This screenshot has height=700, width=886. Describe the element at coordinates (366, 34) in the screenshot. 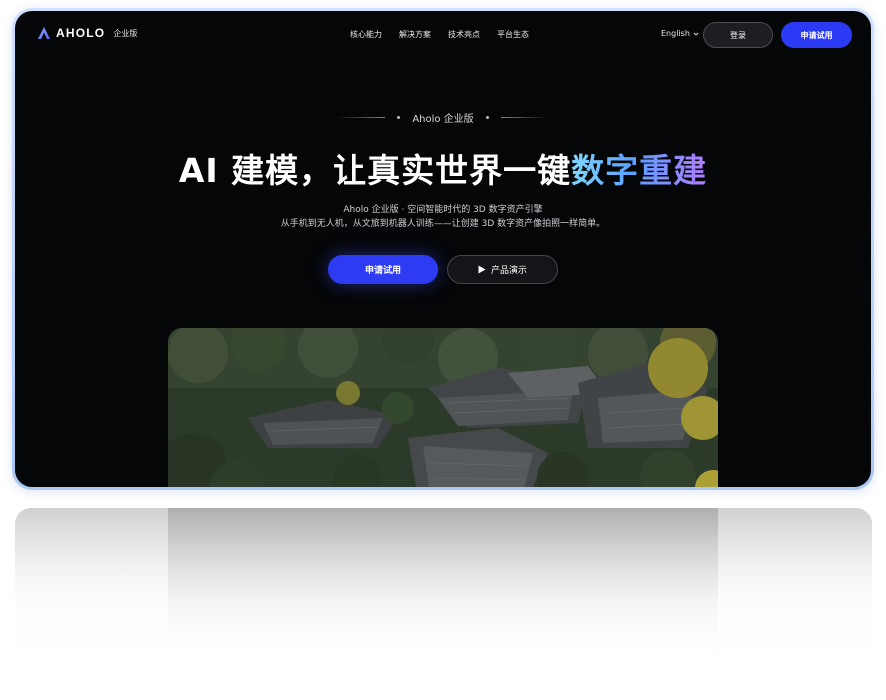

I see `nav-link-core-capabilities: 核心能力` at that location.